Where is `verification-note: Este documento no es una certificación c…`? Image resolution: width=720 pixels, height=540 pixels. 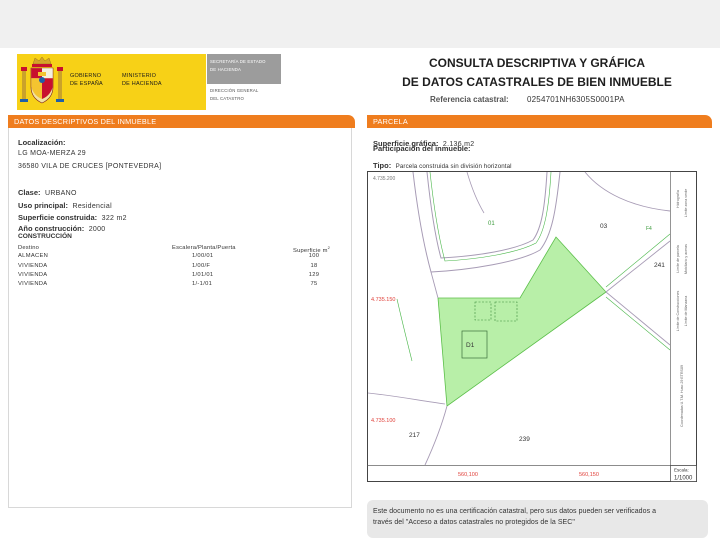
verification-note: Este documento no es una certificación c… is located at coordinates (537, 519).